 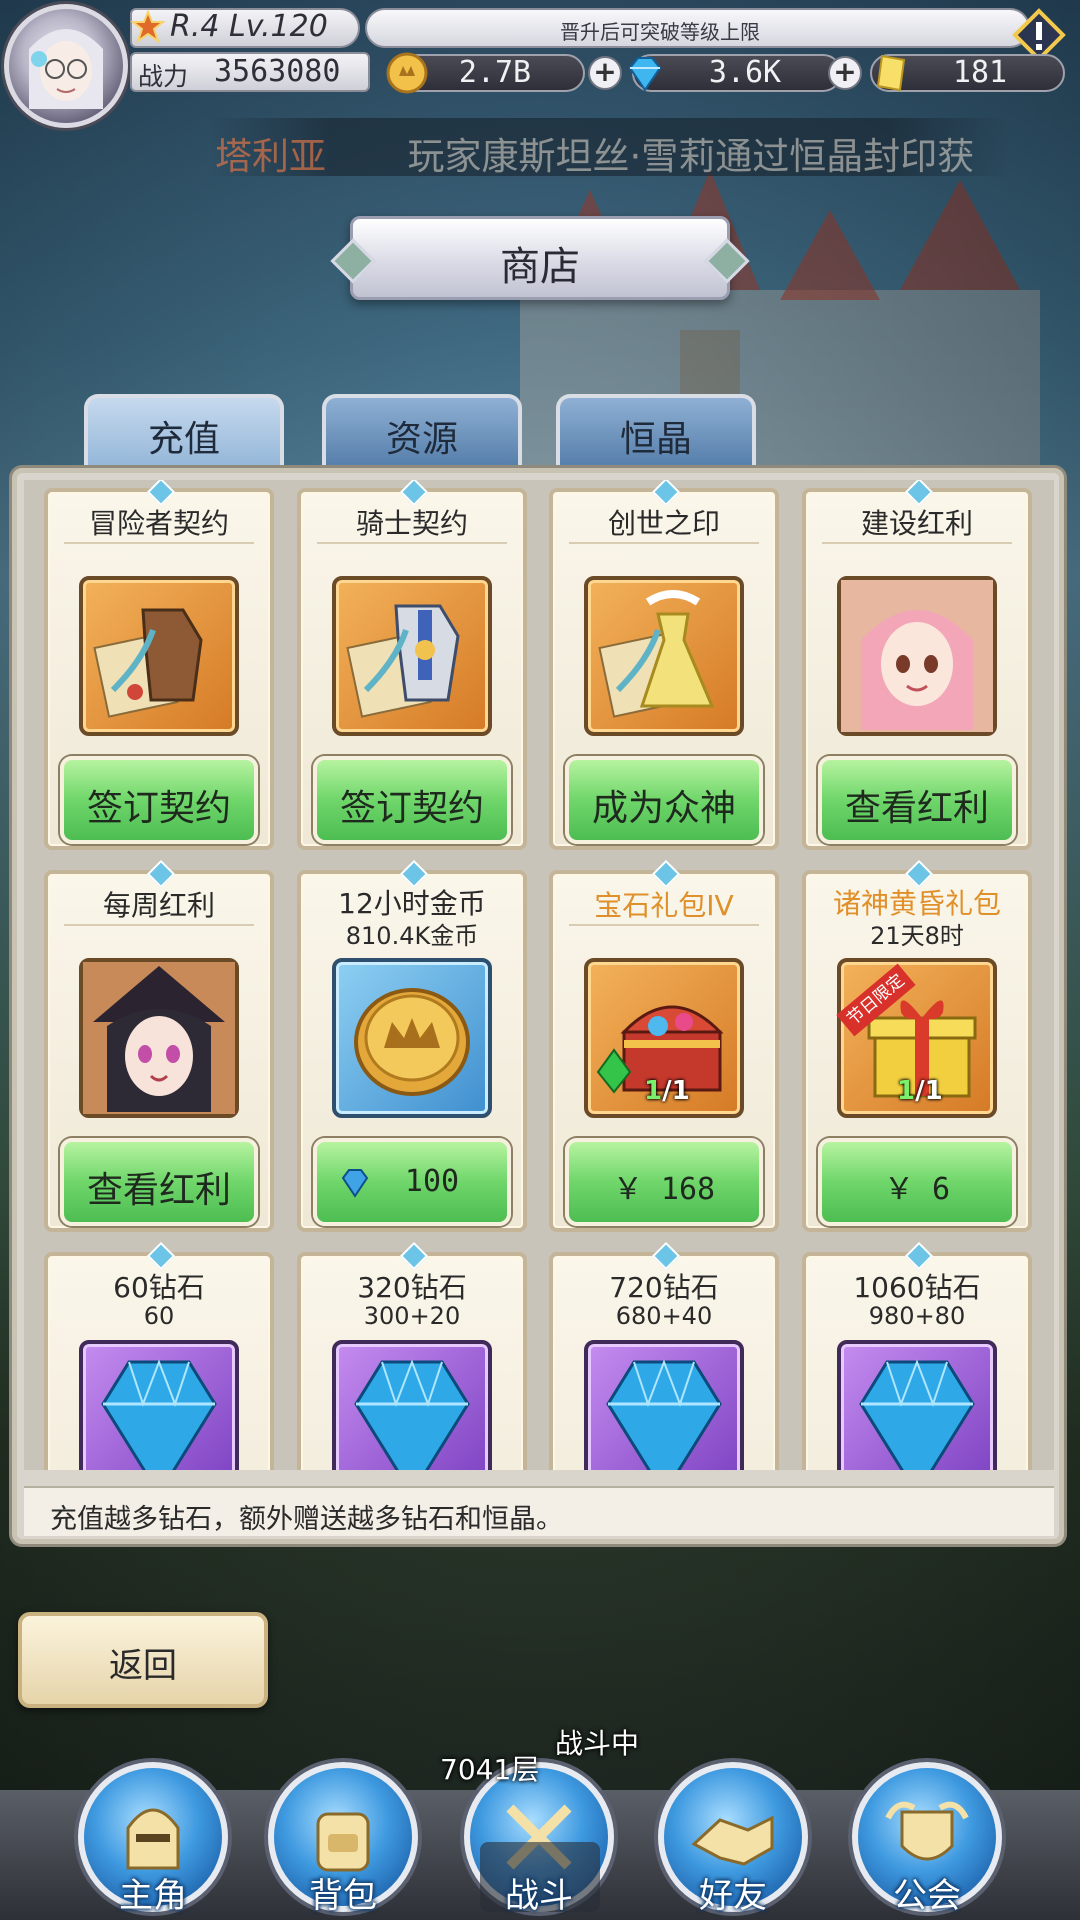 I want to click on product-sub: 300+20, so click(x=412, y=1316).